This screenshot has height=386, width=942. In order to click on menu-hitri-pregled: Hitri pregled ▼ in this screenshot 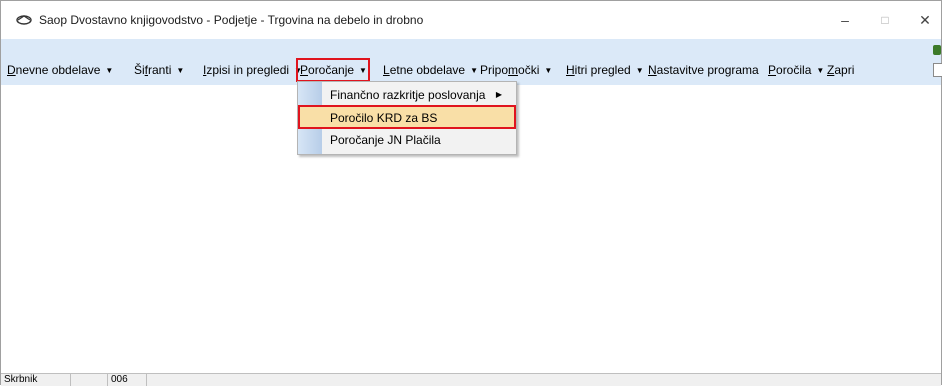, I will do `click(605, 70)`.